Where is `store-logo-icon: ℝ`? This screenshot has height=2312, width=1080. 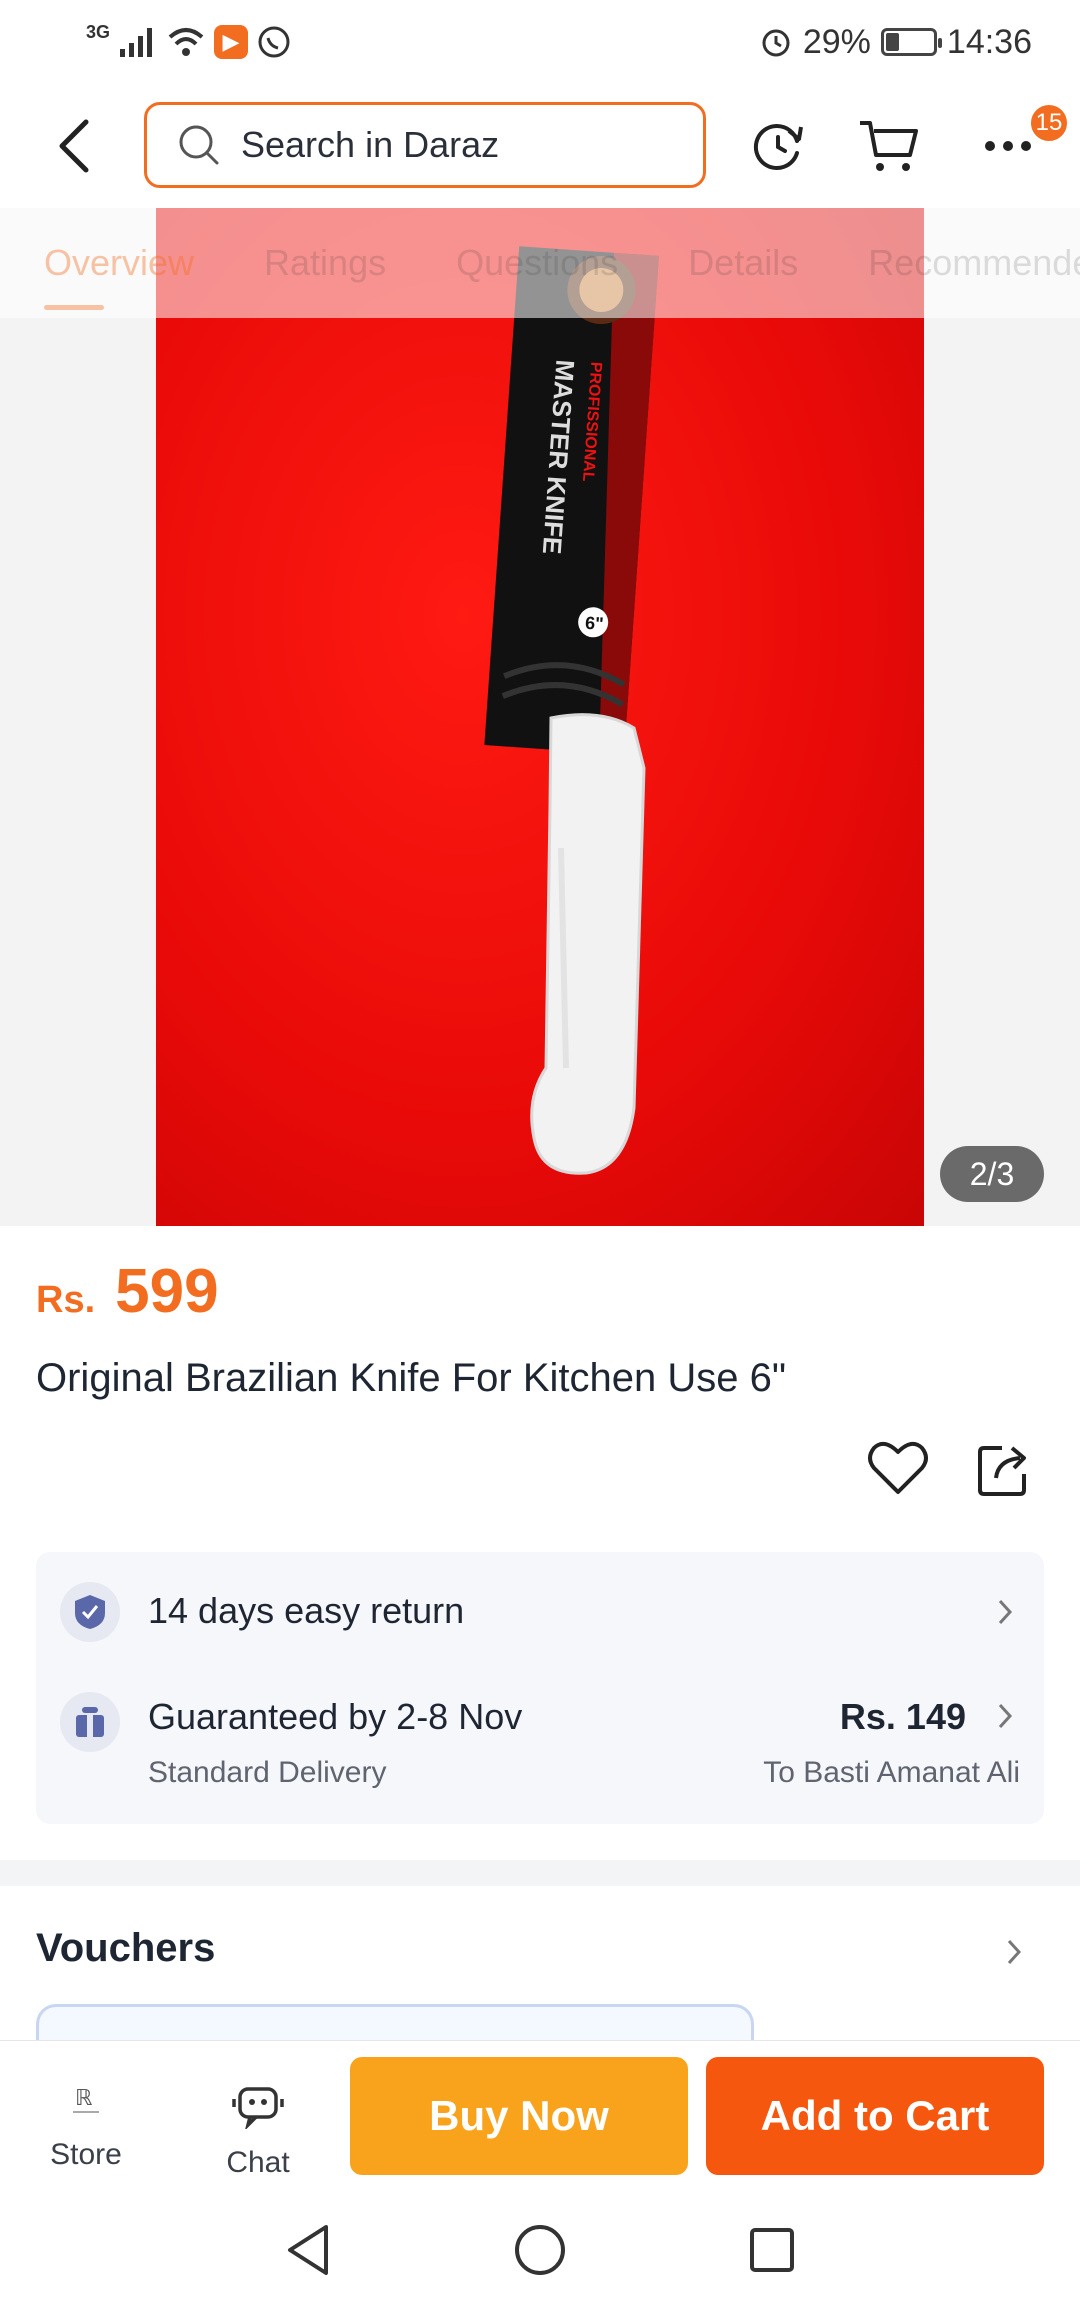
store-logo-icon: ℝ is located at coordinates (86, 2099).